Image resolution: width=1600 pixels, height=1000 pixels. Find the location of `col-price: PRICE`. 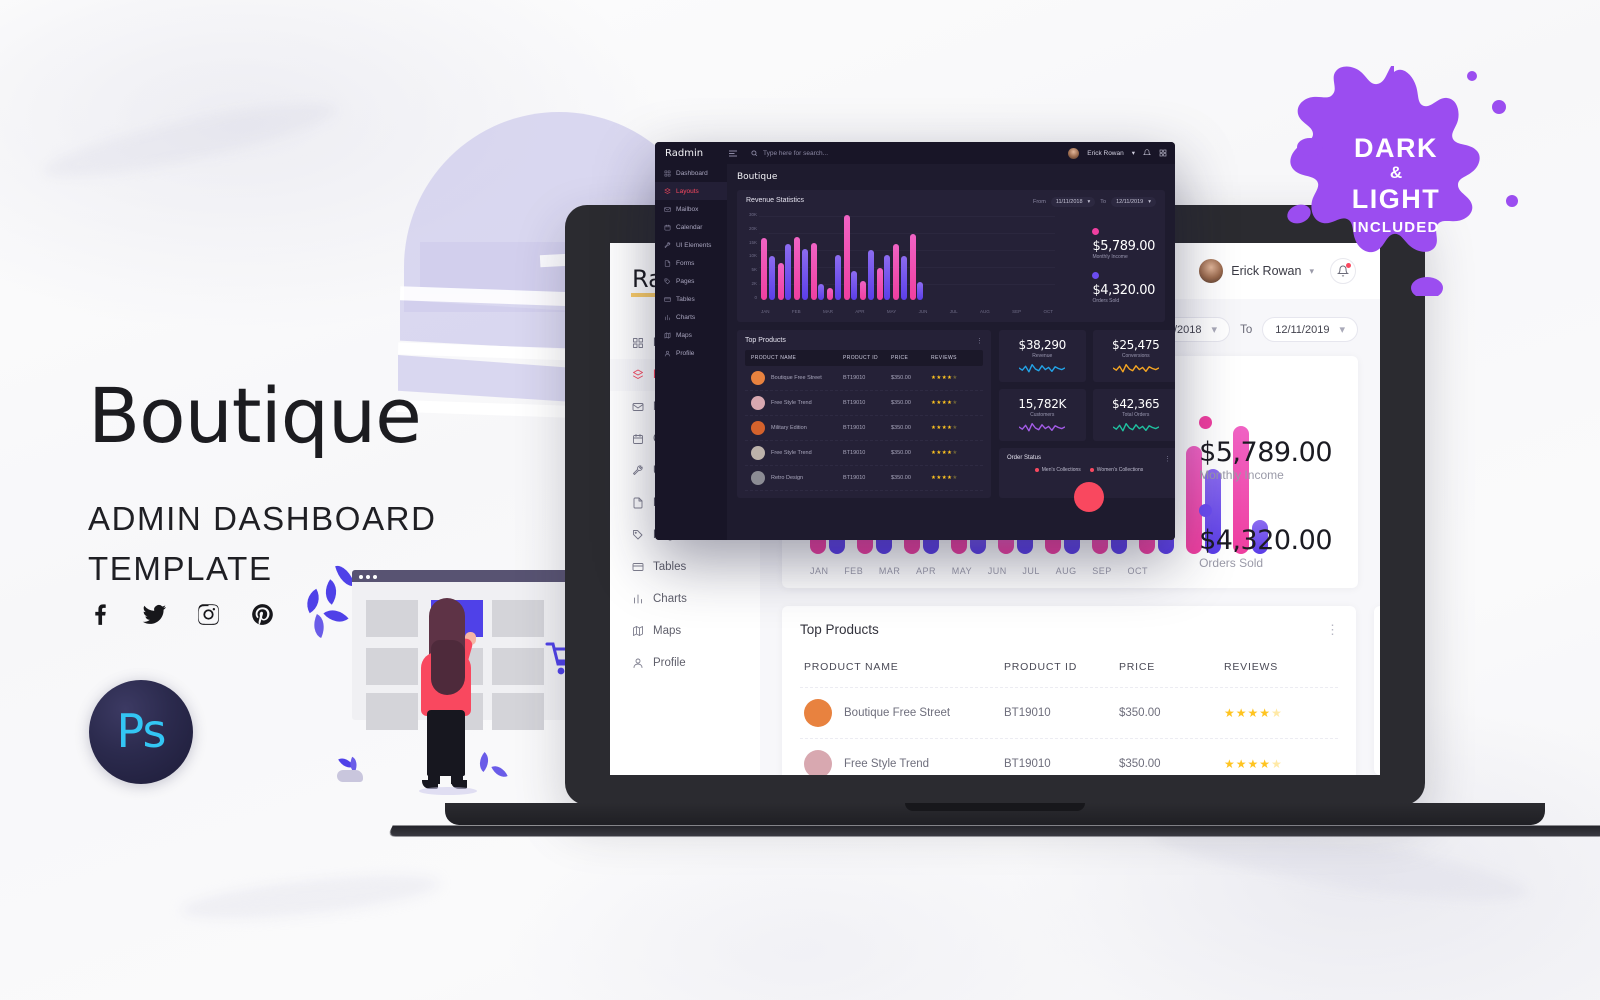

col-price: PRICE is located at coordinates (1137, 667).